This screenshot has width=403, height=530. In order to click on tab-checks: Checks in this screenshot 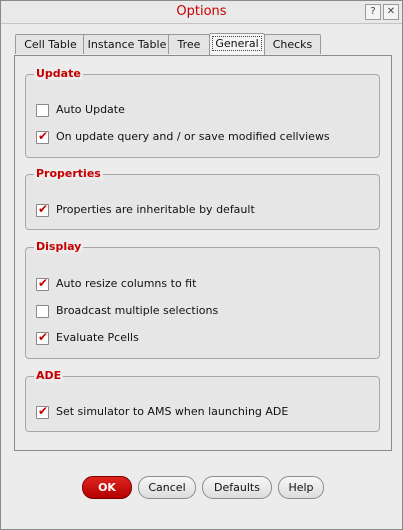, I will do `click(292, 44)`.